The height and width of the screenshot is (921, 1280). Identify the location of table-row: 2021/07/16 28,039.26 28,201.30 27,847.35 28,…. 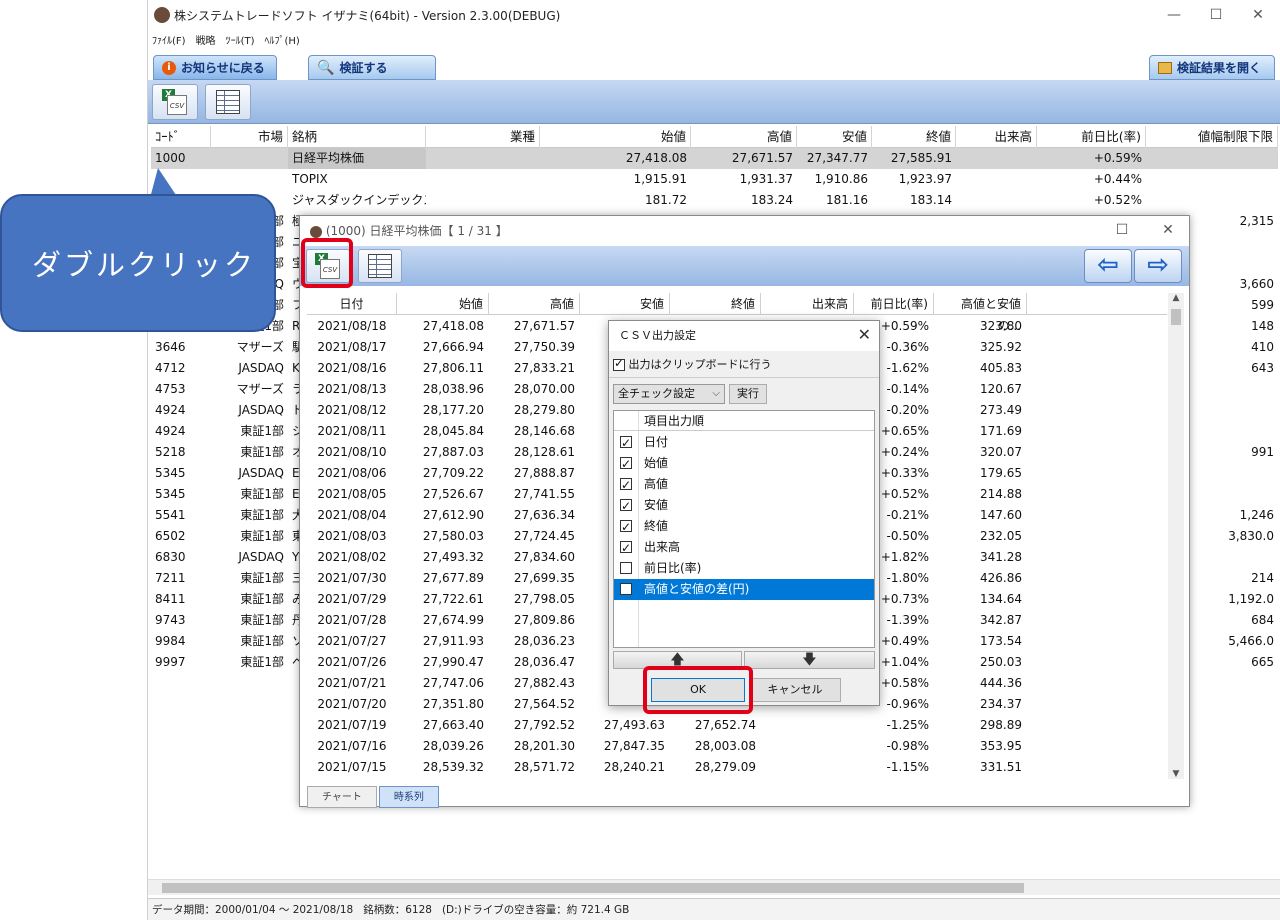
(737, 746).